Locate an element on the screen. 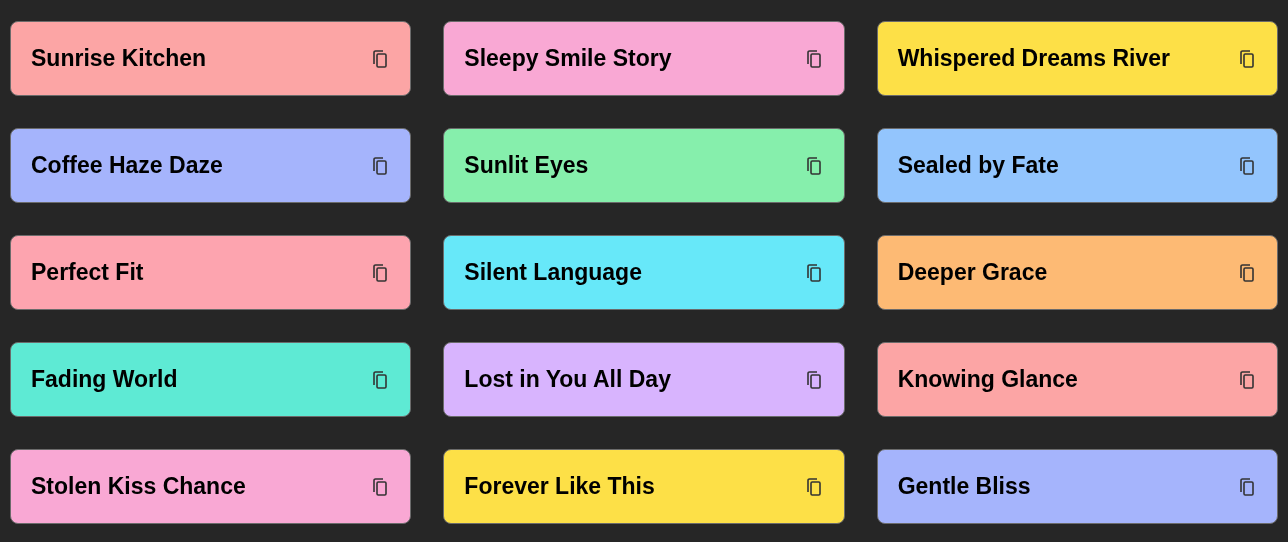  card-title: Knowing Glance is located at coordinates (987, 380).